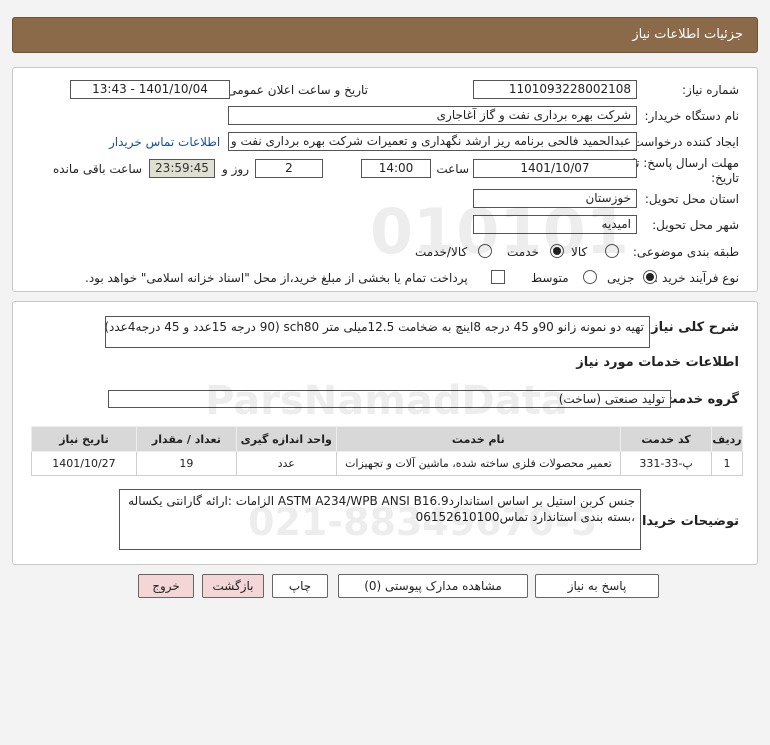 Image resolution: width=770 pixels, height=745 pixels. What do you see at coordinates (182, 168) in the screenshot?
I see `remaining-time-field: 23:59:45` at bounding box center [182, 168].